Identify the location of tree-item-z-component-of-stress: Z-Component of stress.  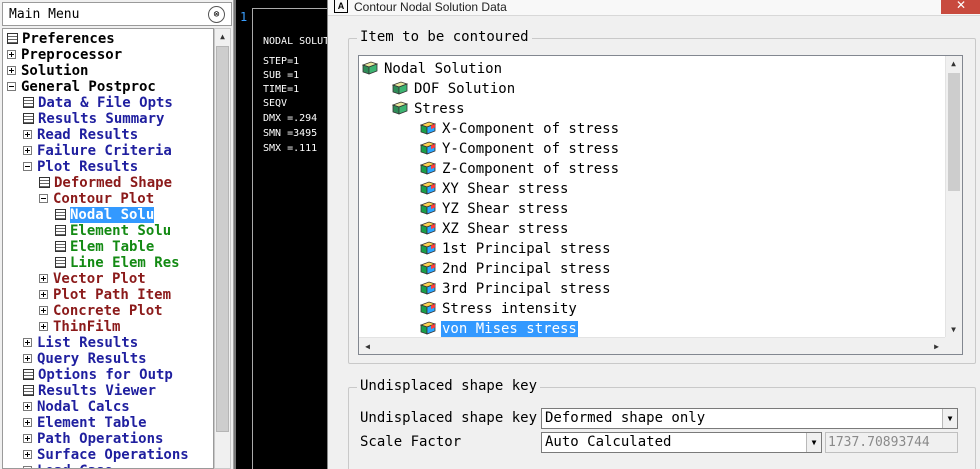
(519, 169).